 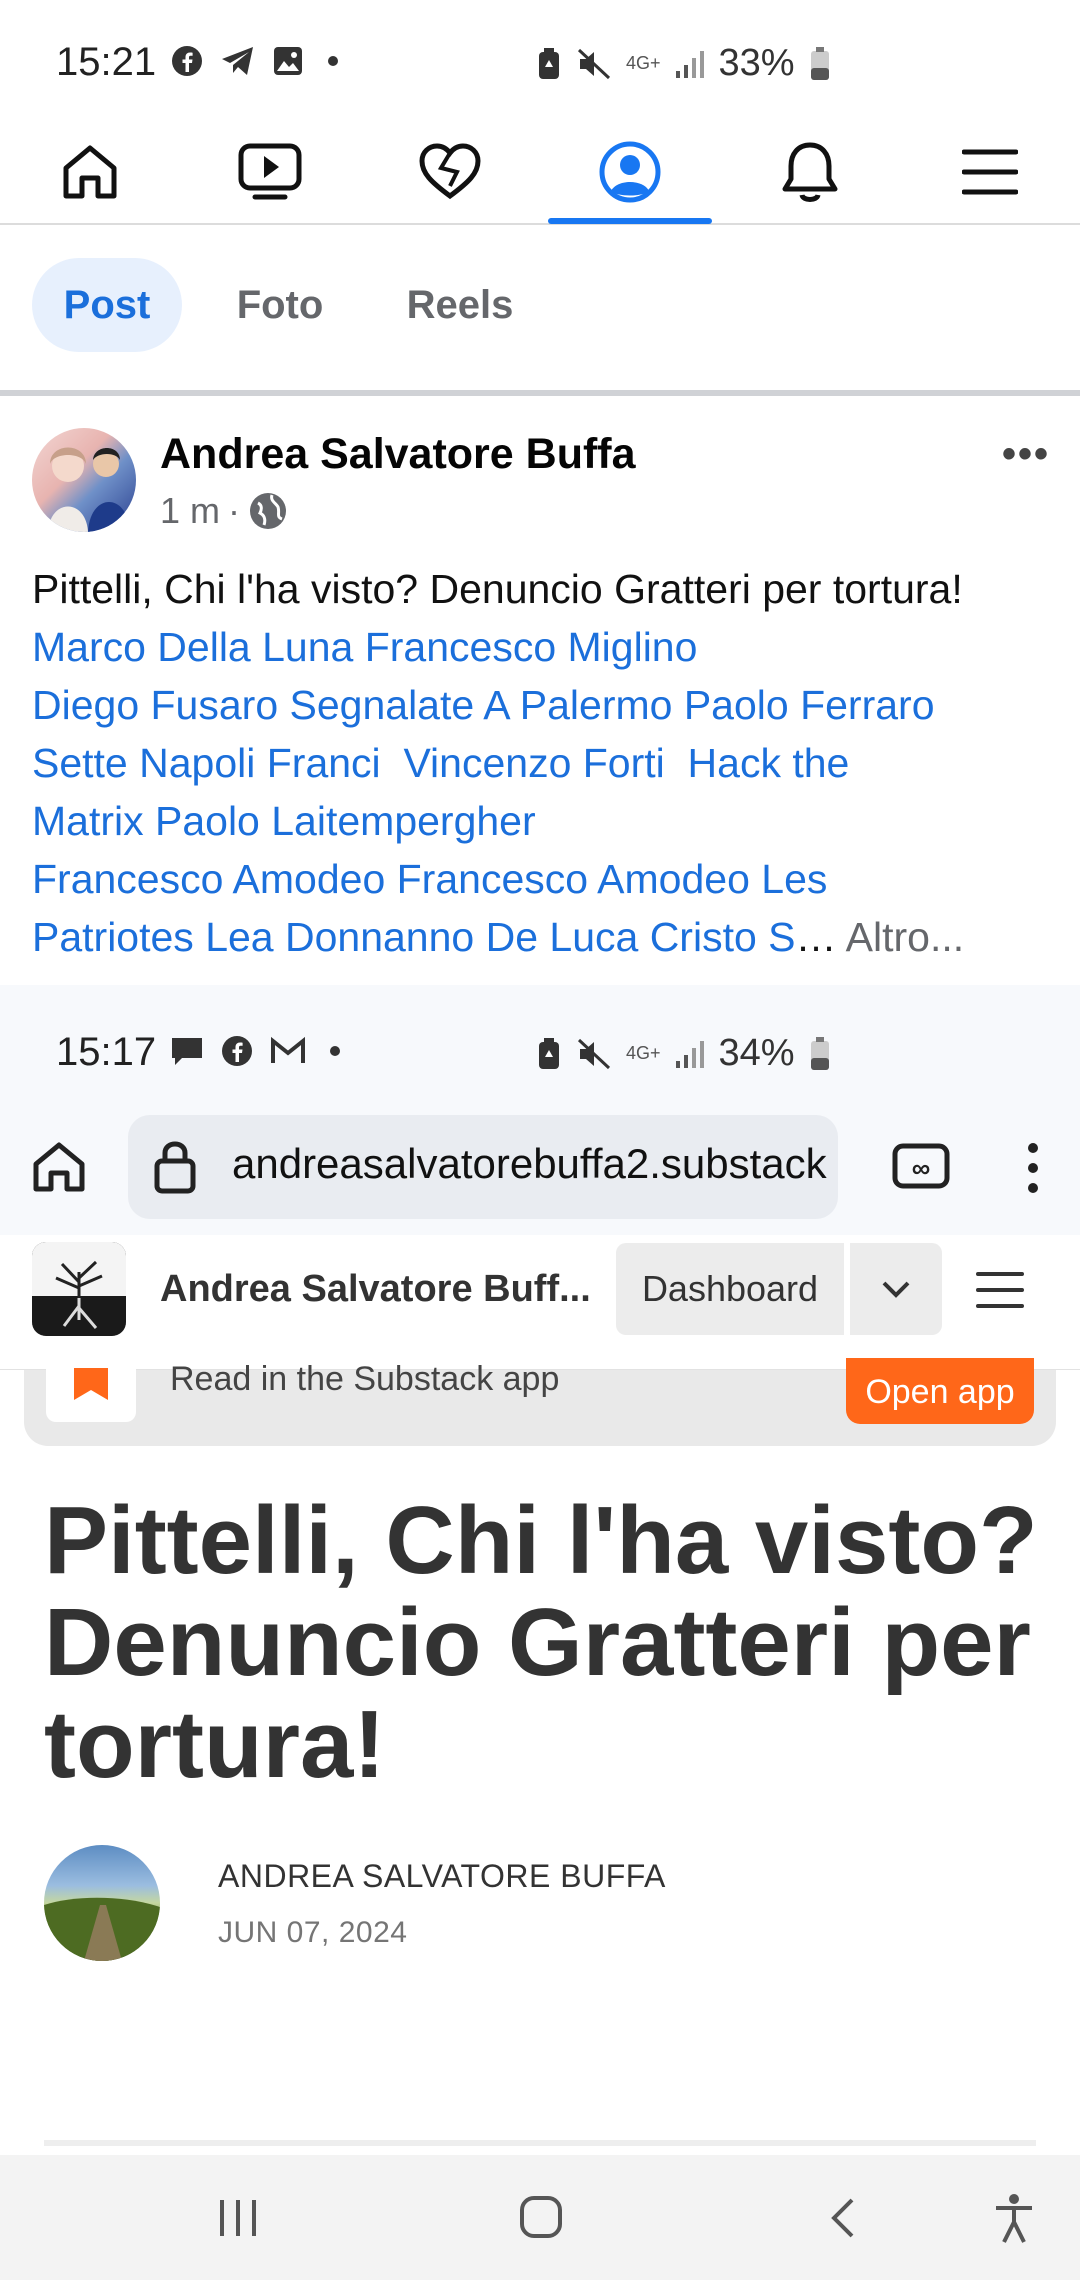 I want to click on content-divider, so click(x=540, y=2143).